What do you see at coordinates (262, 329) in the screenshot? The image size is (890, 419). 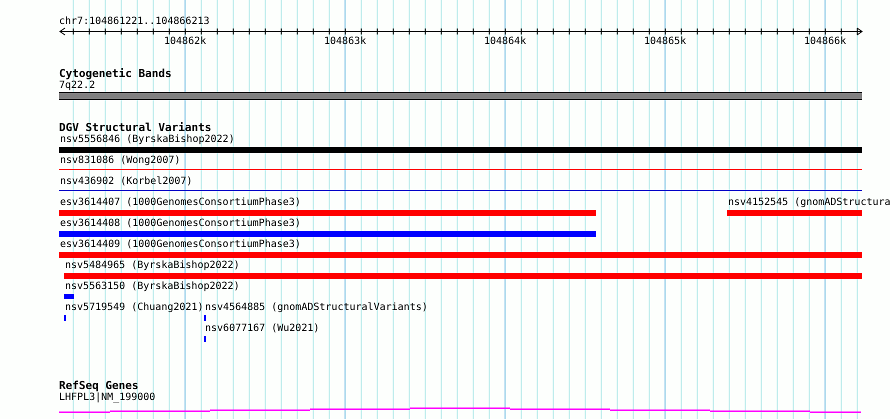 I see `variant-label: nsv6077167 (Wu2021)` at bounding box center [262, 329].